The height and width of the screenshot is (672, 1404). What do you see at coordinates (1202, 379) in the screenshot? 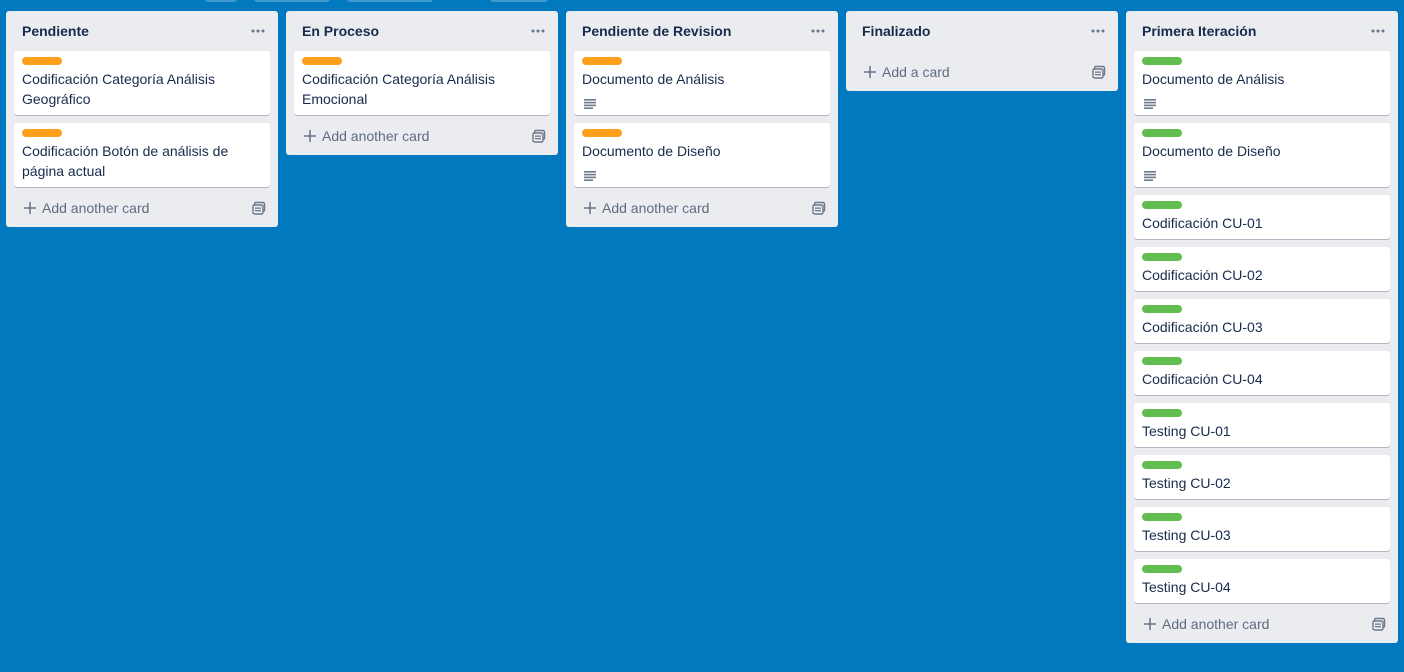
I see `card-title: Codificación CU-04` at bounding box center [1202, 379].